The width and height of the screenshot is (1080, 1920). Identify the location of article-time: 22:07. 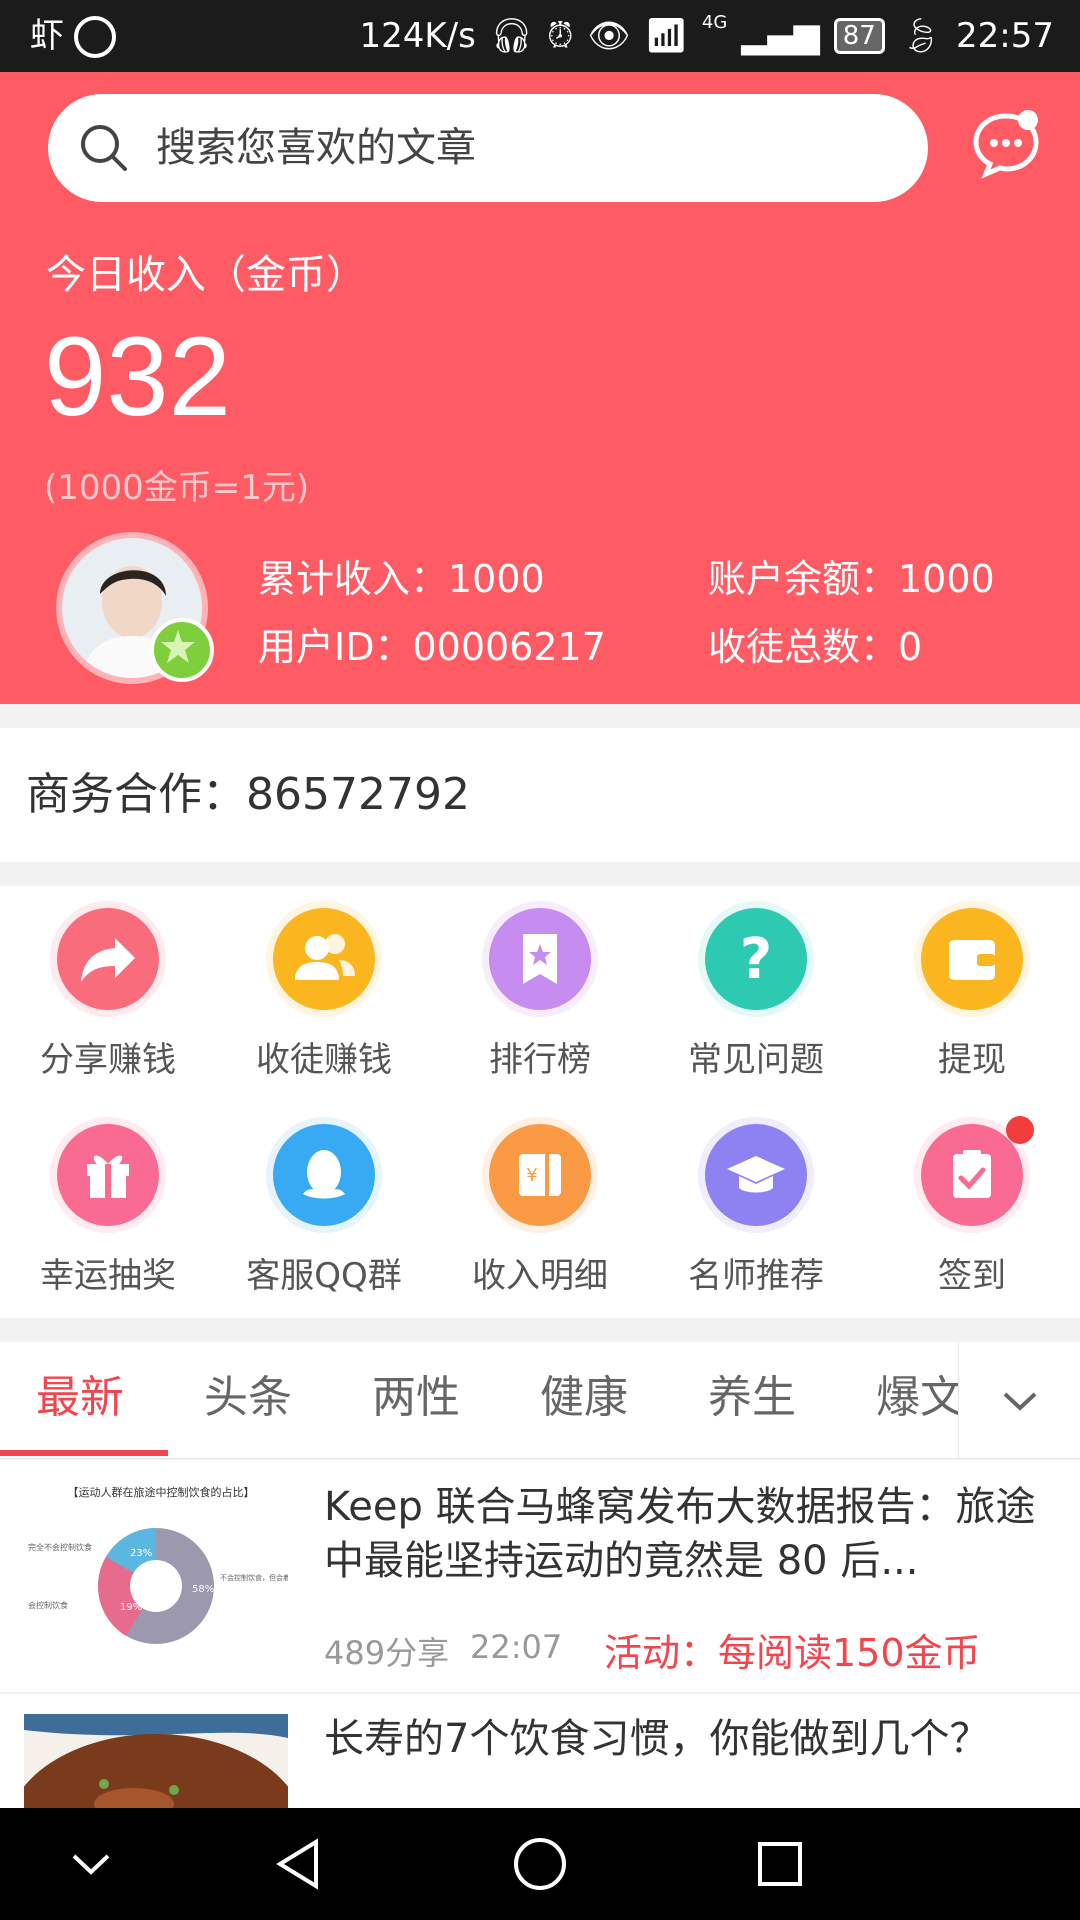
(516, 1647).